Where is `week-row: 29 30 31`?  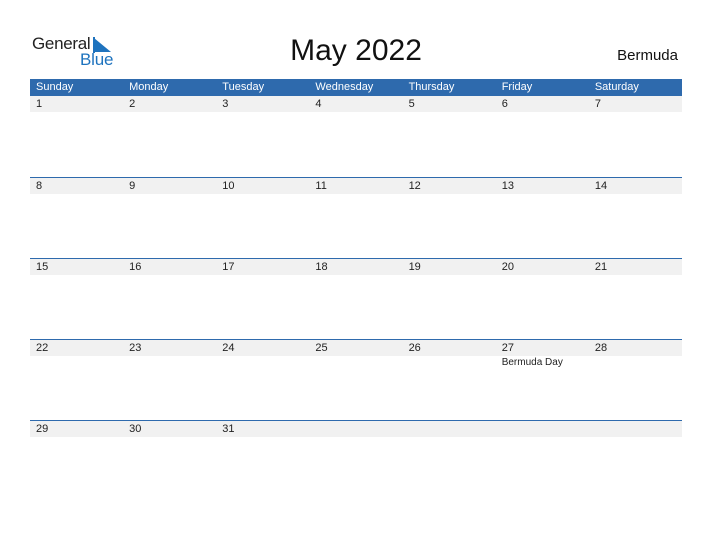
week-row: 29 30 31 is located at coordinates (356, 460).